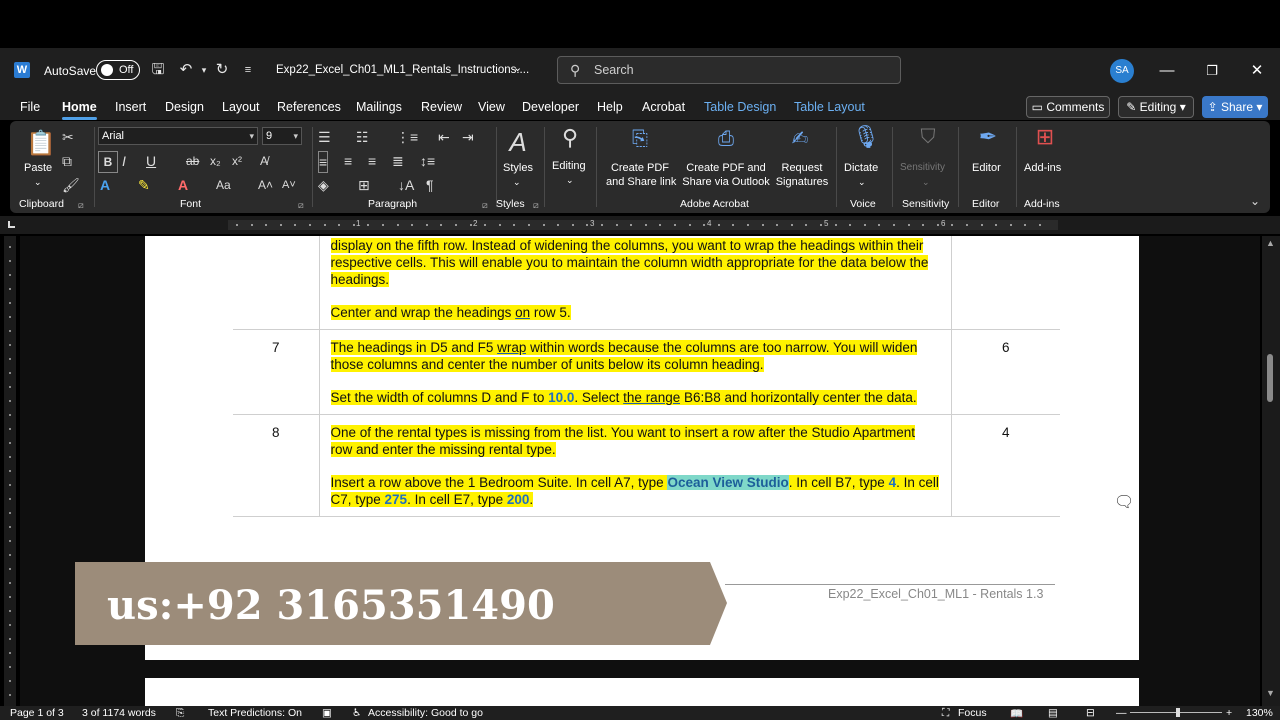 The image size is (1280, 720). I want to click on request-signatures-label: Request Signatures, so click(802, 175).